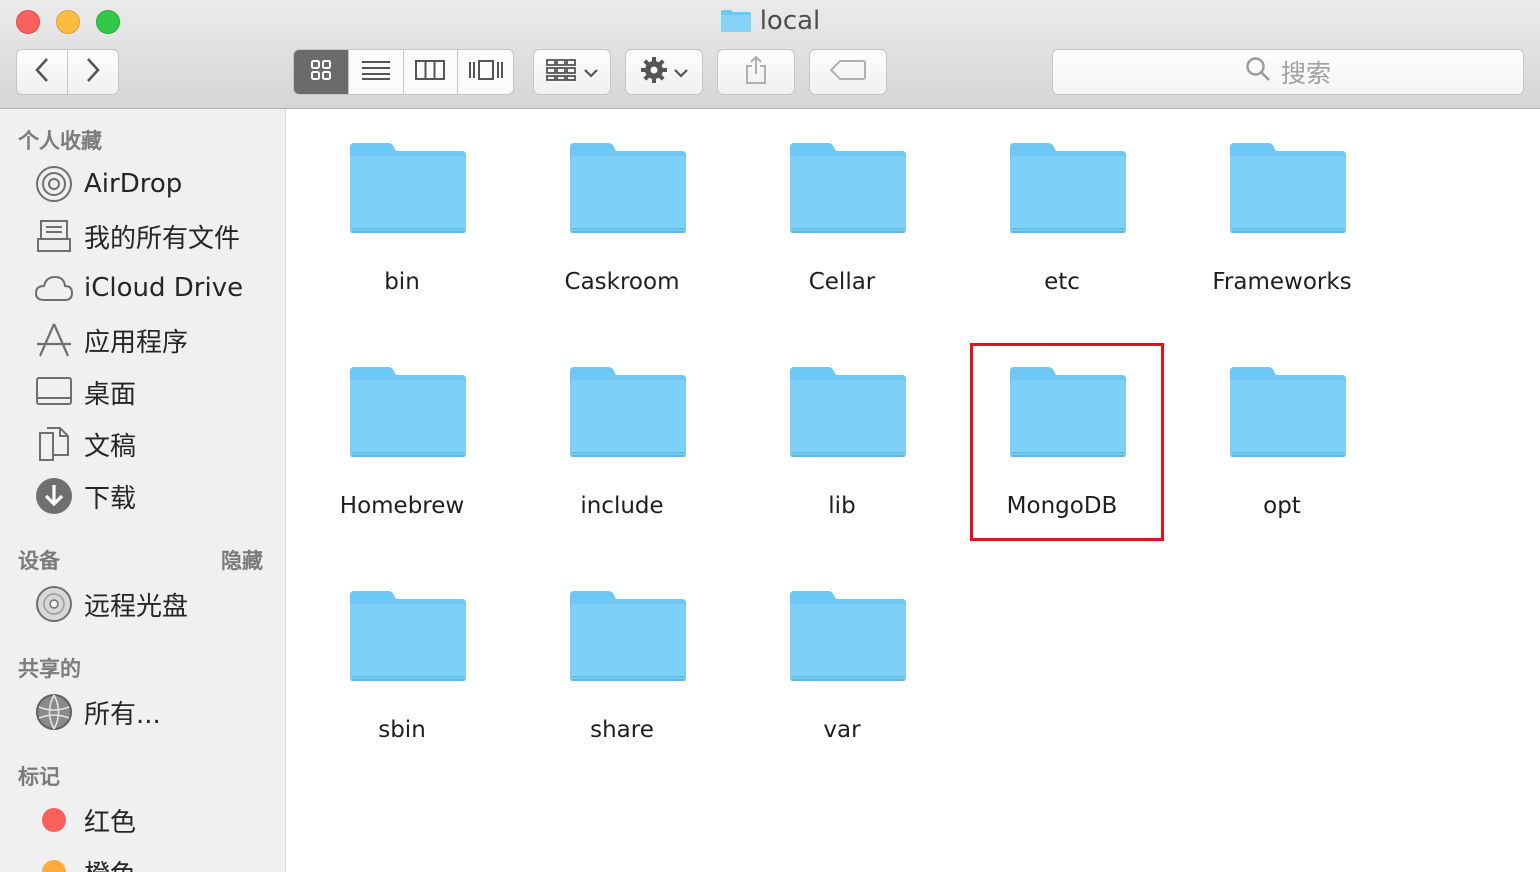 The image size is (1540, 872). I want to click on folder-item: sbin, so click(402, 657).